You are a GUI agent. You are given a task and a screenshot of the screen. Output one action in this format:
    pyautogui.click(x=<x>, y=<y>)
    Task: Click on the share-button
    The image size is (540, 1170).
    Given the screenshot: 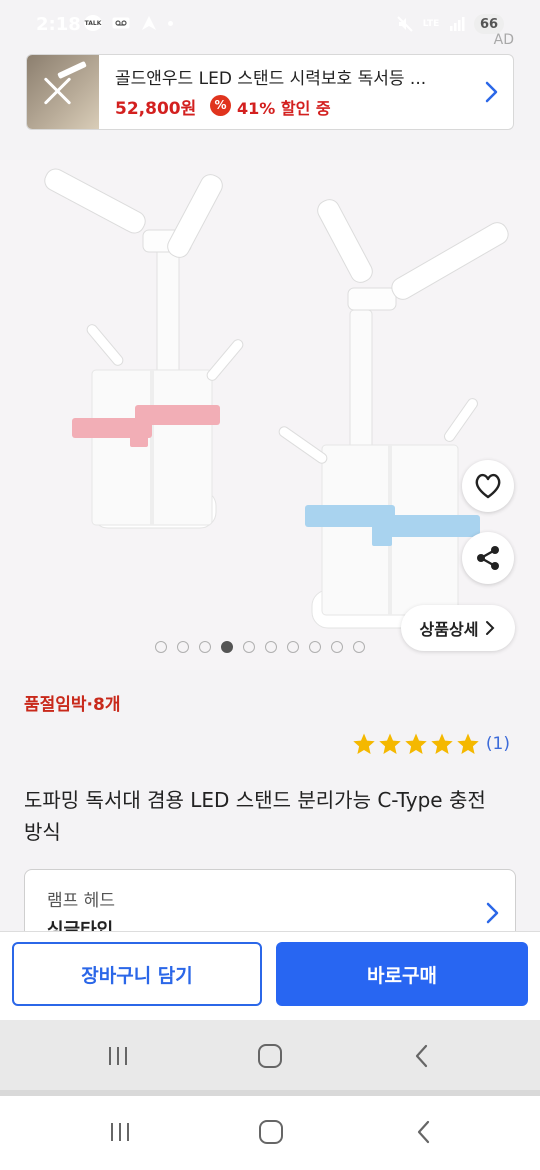 What is the action you would take?
    pyautogui.click(x=488, y=558)
    